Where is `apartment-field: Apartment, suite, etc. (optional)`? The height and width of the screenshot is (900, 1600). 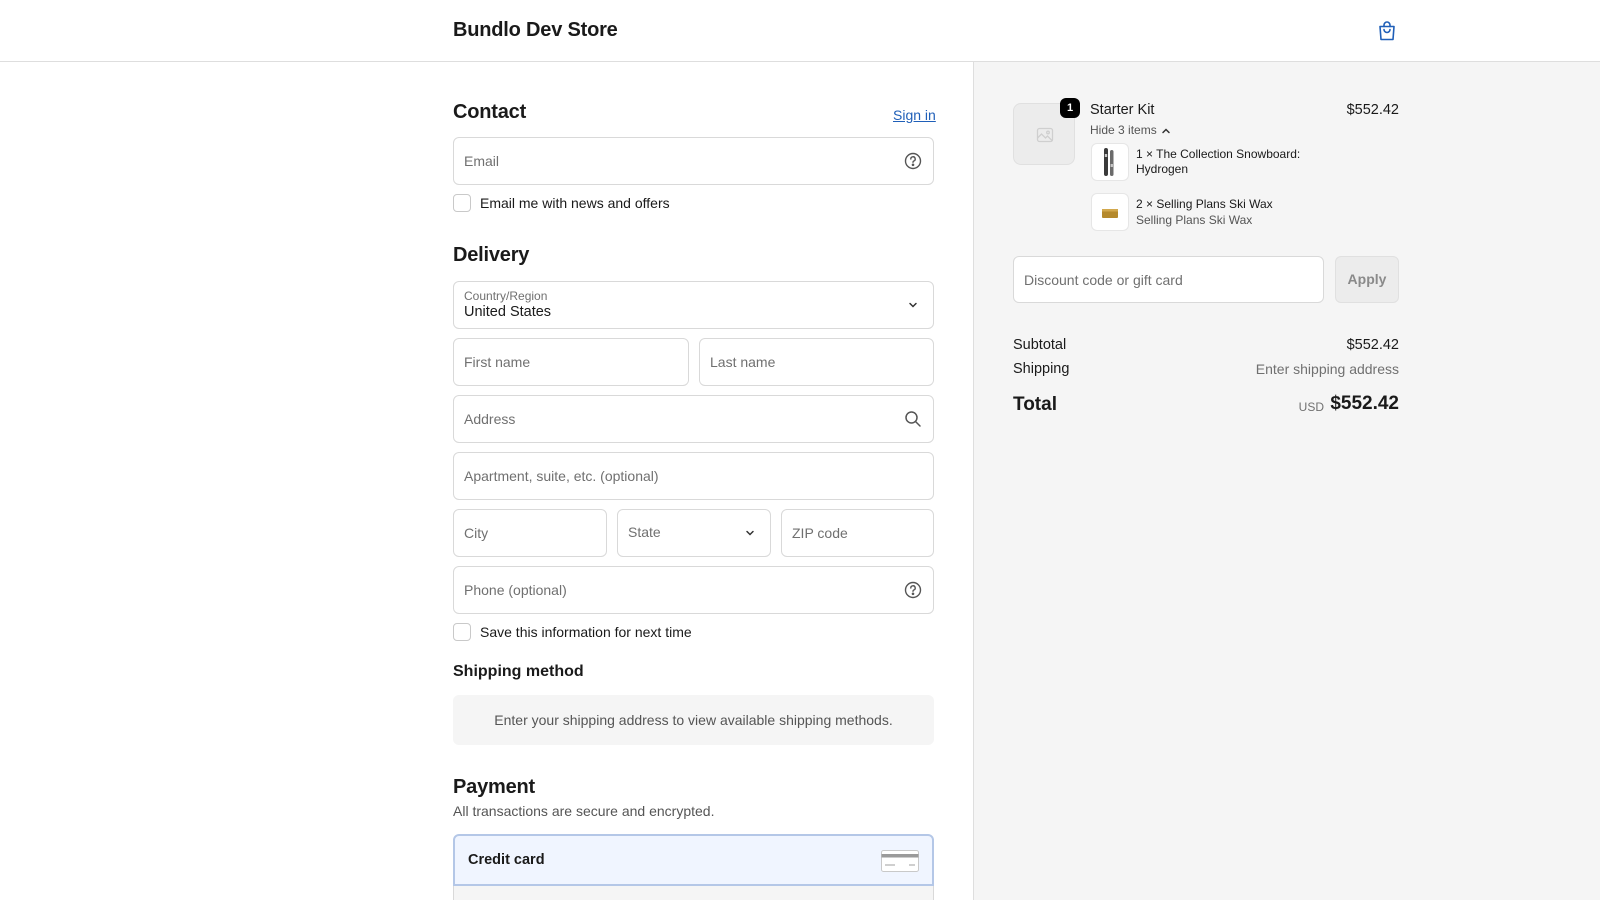
apartment-field: Apartment, suite, etc. (optional) is located at coordinates (693, 476).